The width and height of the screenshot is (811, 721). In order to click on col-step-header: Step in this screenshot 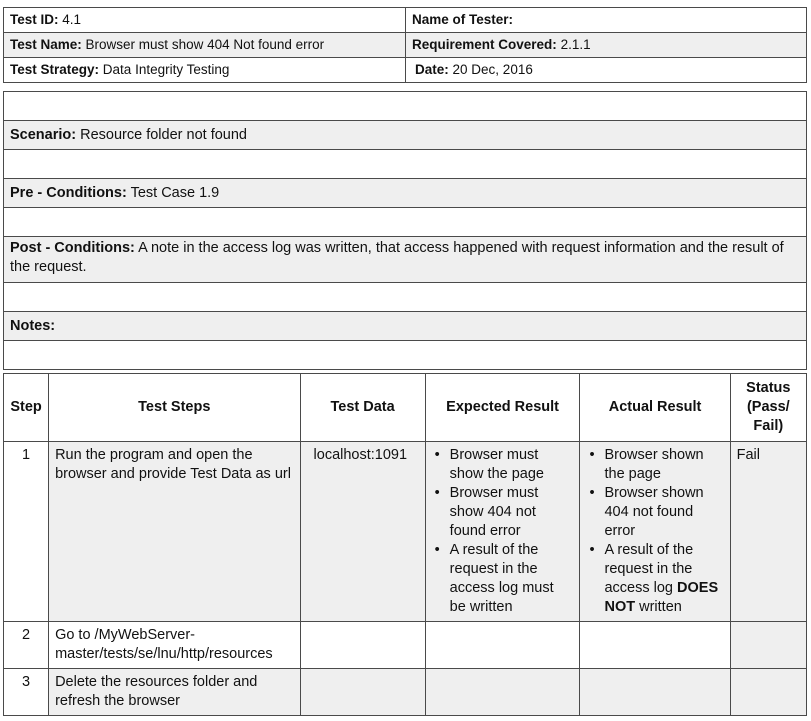, I will do `click(26, 407)`.